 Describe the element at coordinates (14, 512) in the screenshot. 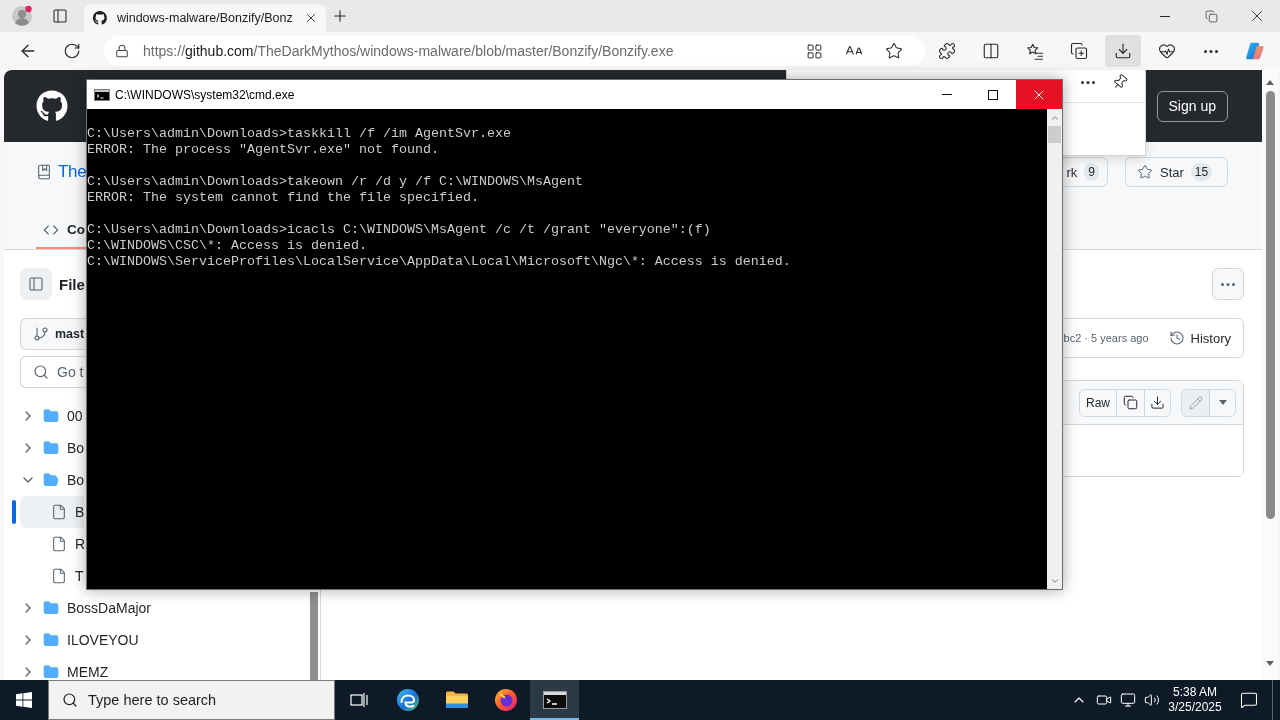

I see `selection-indicator` at that location.